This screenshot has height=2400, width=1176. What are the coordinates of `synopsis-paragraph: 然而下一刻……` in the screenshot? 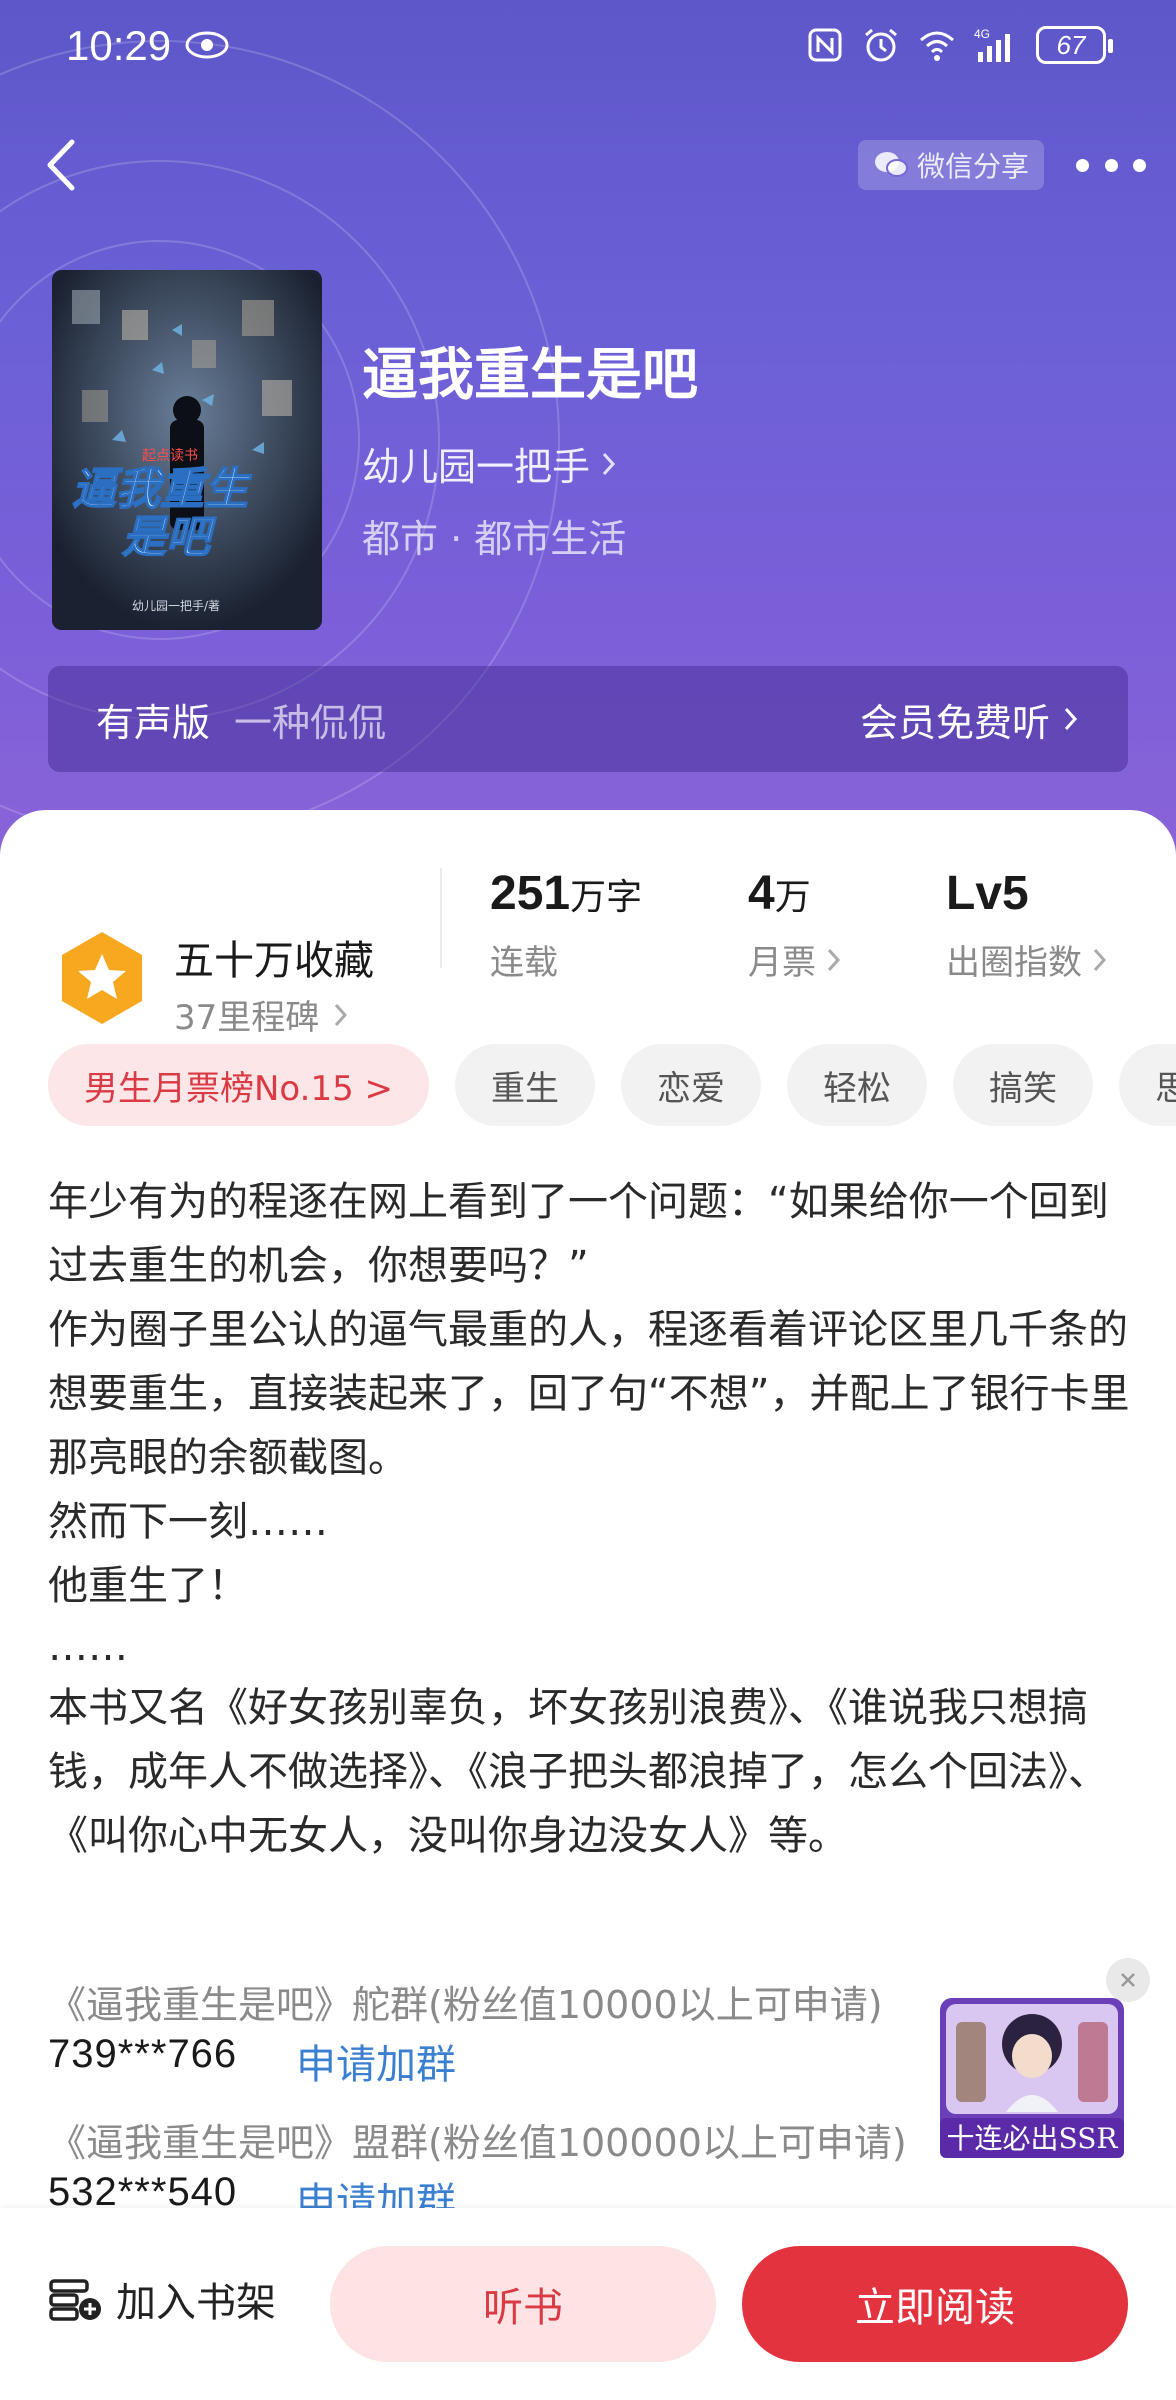 It's located at (188, 1522).